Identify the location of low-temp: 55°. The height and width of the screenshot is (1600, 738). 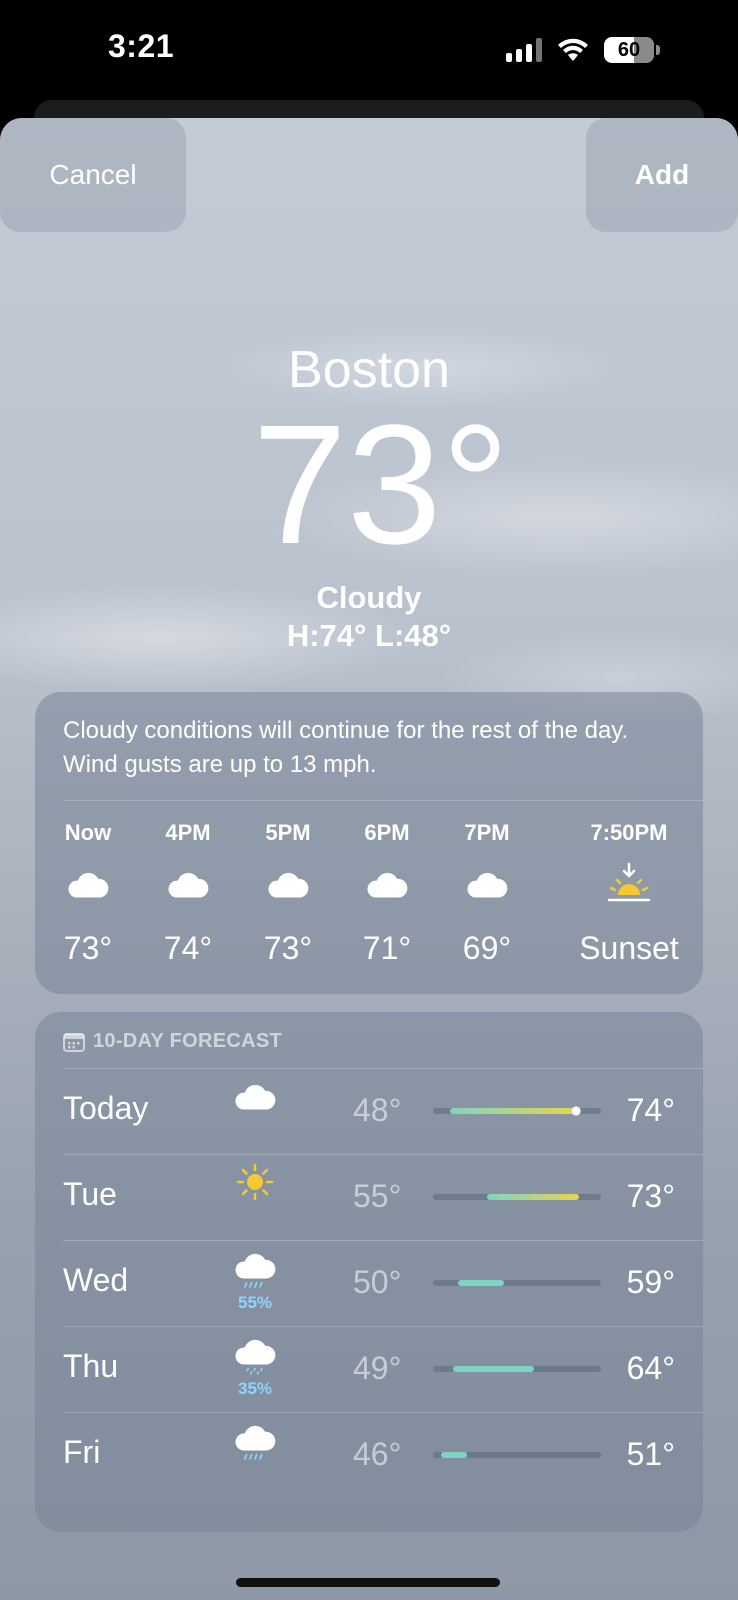
(377, 1196).